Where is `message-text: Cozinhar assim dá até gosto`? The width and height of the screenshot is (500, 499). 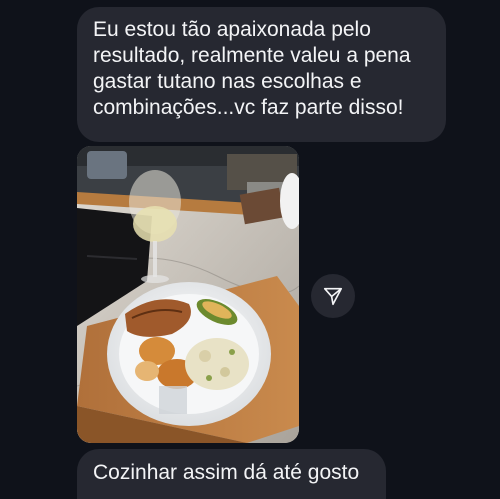 message-text: Cozinhar assim dá até gosto is located at coordinates (226, 472).